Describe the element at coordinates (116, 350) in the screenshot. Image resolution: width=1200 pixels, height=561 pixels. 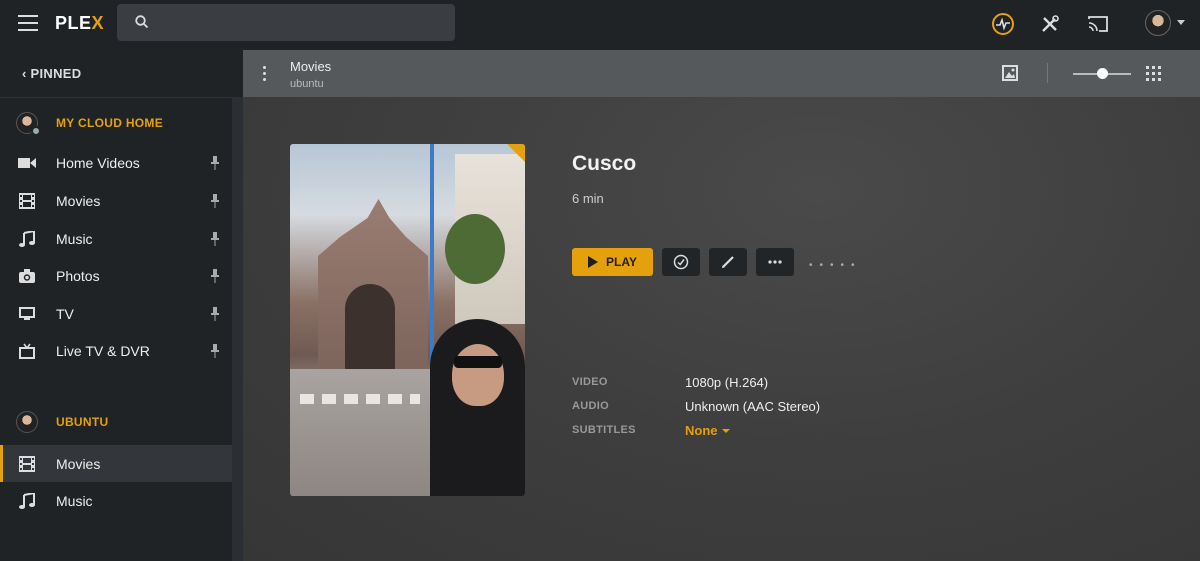
I see `sidebar-item-live-tv-dvr: Live TV & DVR` at that location.